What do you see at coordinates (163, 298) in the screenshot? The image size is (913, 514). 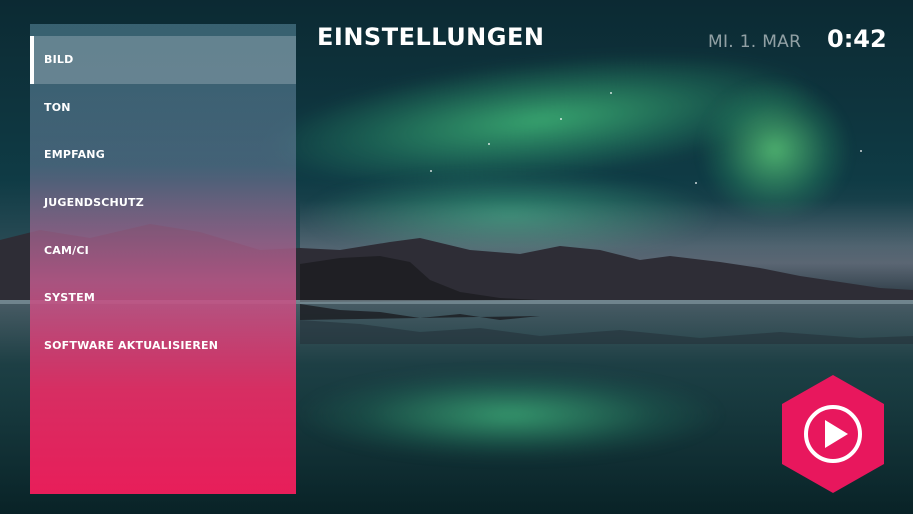 I see `menu-item-system: SYSTEM` at bounding box center [163, 298].